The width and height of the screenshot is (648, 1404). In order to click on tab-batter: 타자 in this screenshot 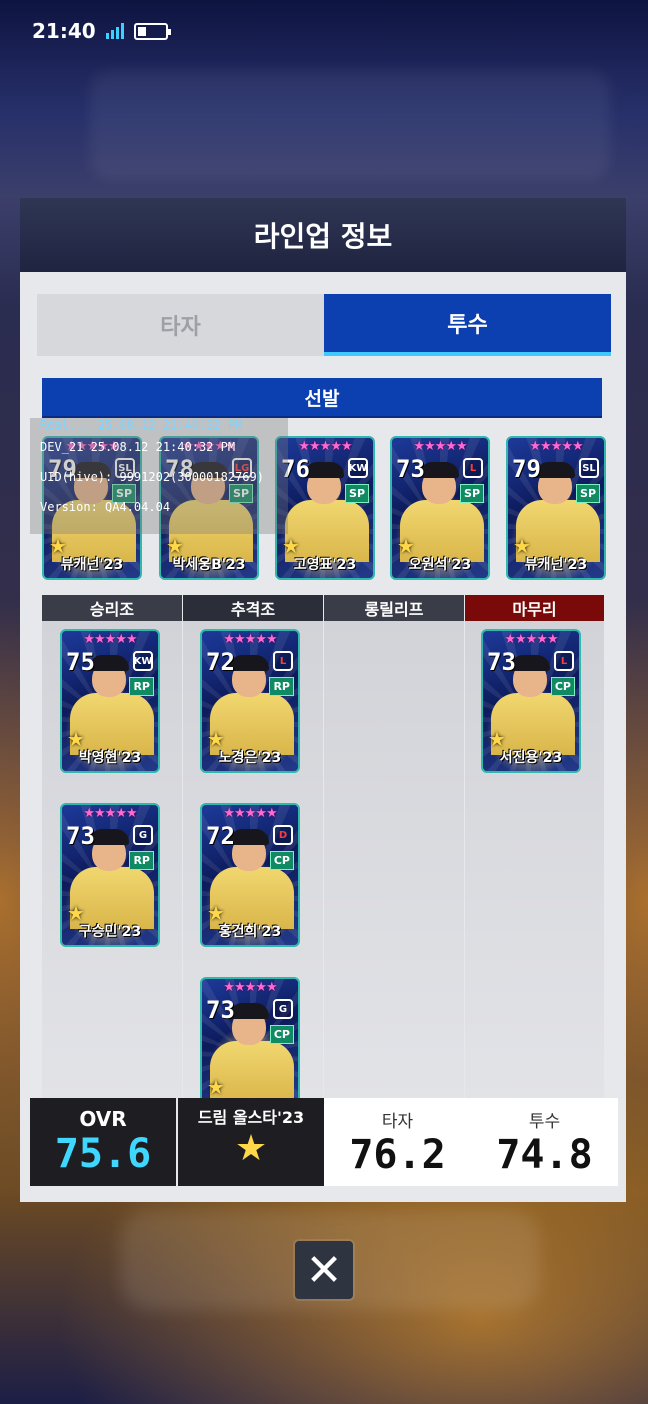, I will do `click(180, 325)`.